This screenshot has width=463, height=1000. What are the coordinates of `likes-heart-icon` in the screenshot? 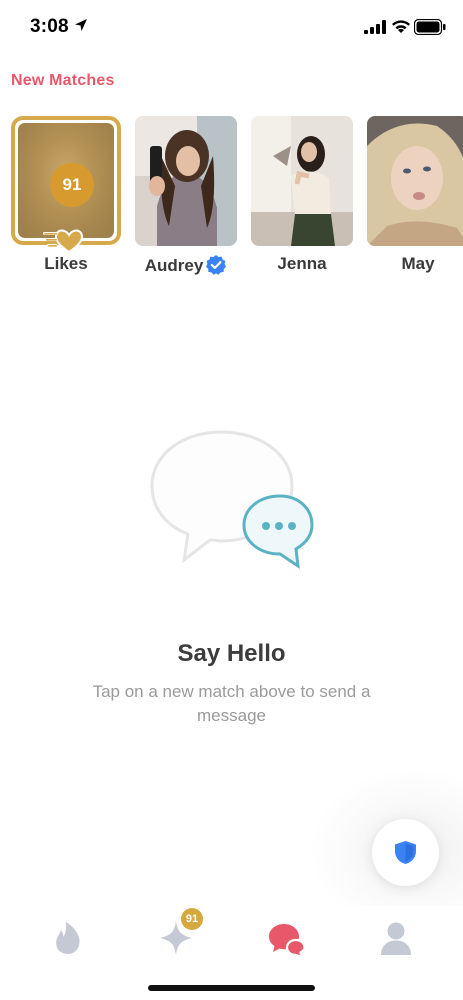 It's located at (63, 241).